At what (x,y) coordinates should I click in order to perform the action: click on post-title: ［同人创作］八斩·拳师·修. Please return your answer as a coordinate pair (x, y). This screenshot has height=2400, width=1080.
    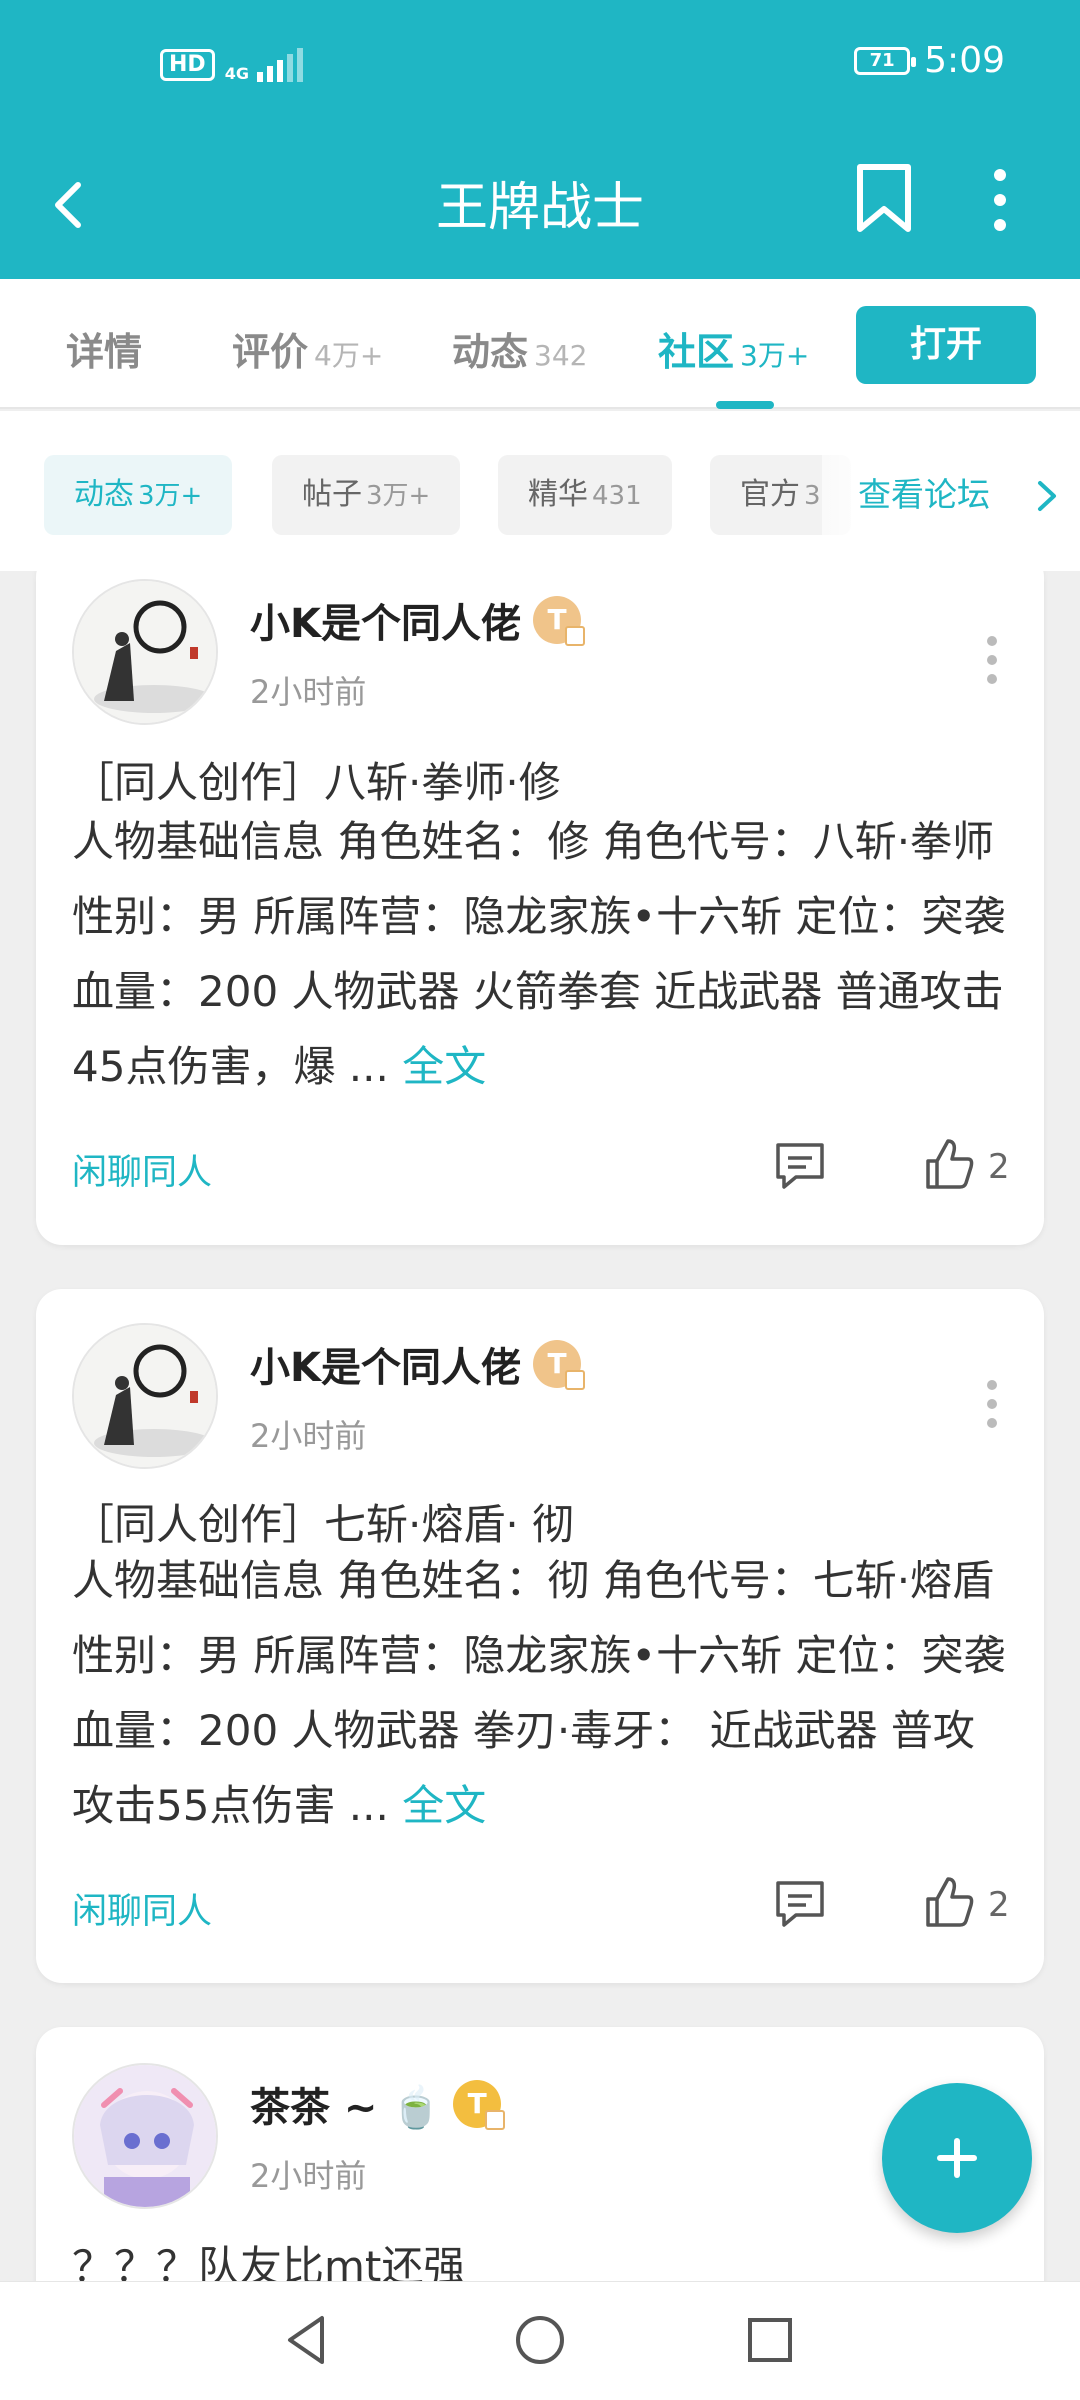
    Looking at the image, I should click on (316, 779).